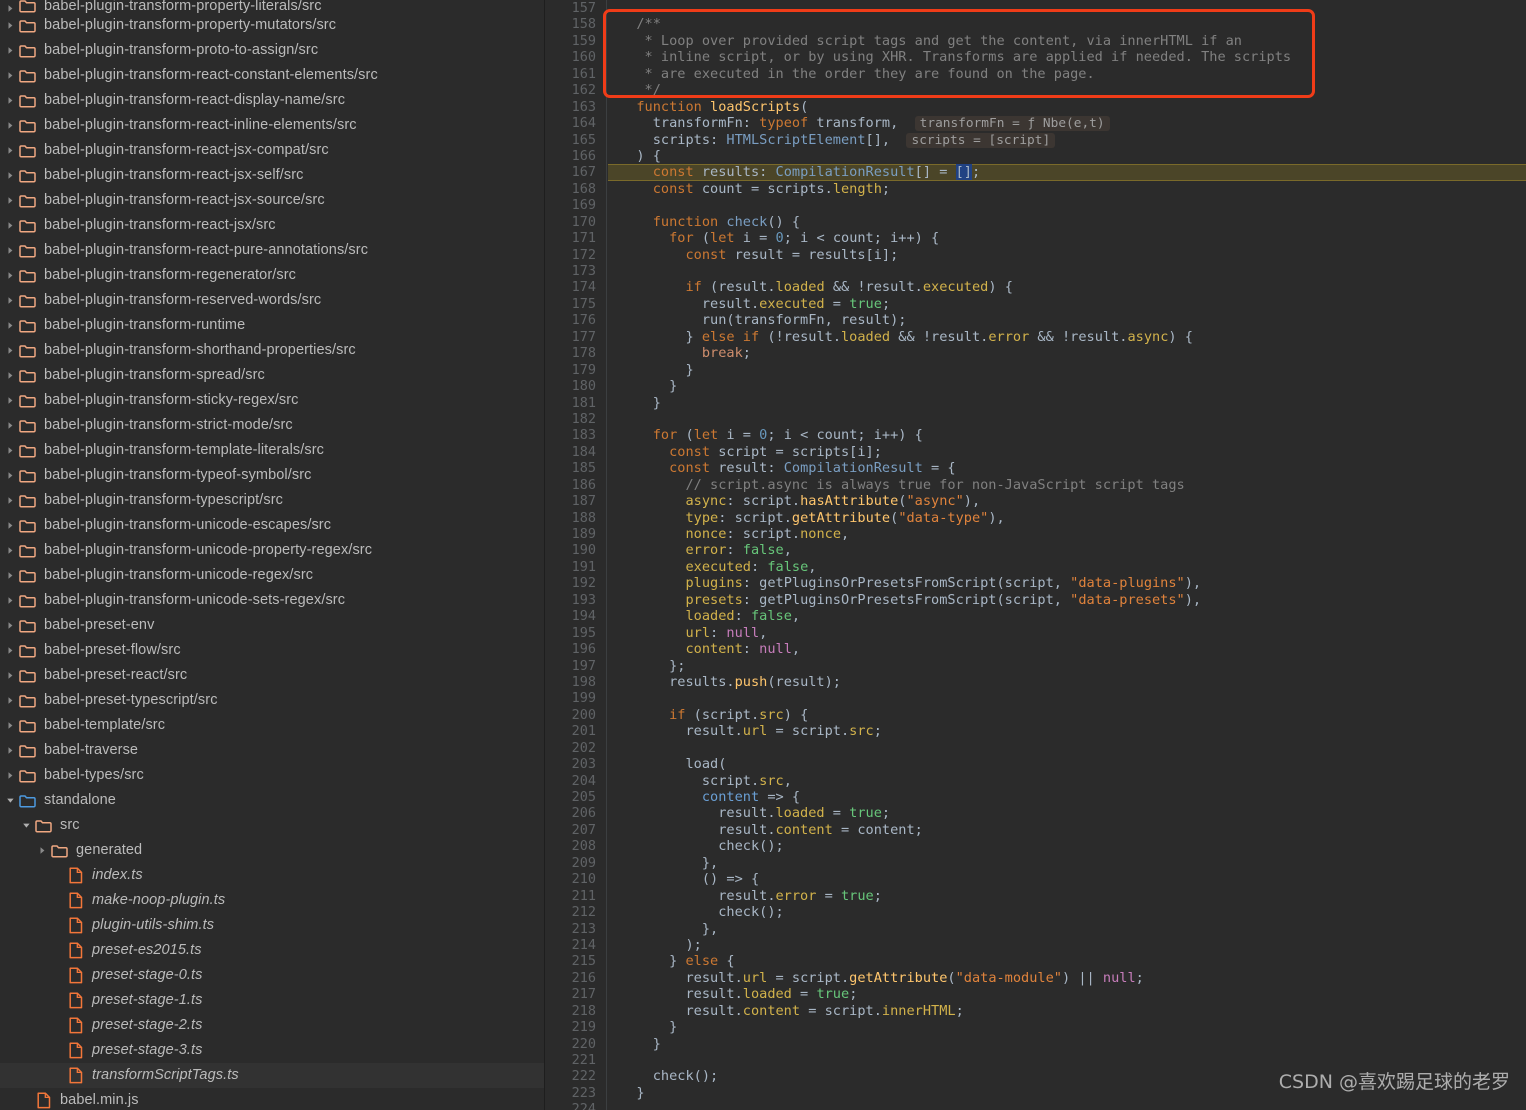  I want to click on code-line: const count = scripts.length;, so click(1067, 189).